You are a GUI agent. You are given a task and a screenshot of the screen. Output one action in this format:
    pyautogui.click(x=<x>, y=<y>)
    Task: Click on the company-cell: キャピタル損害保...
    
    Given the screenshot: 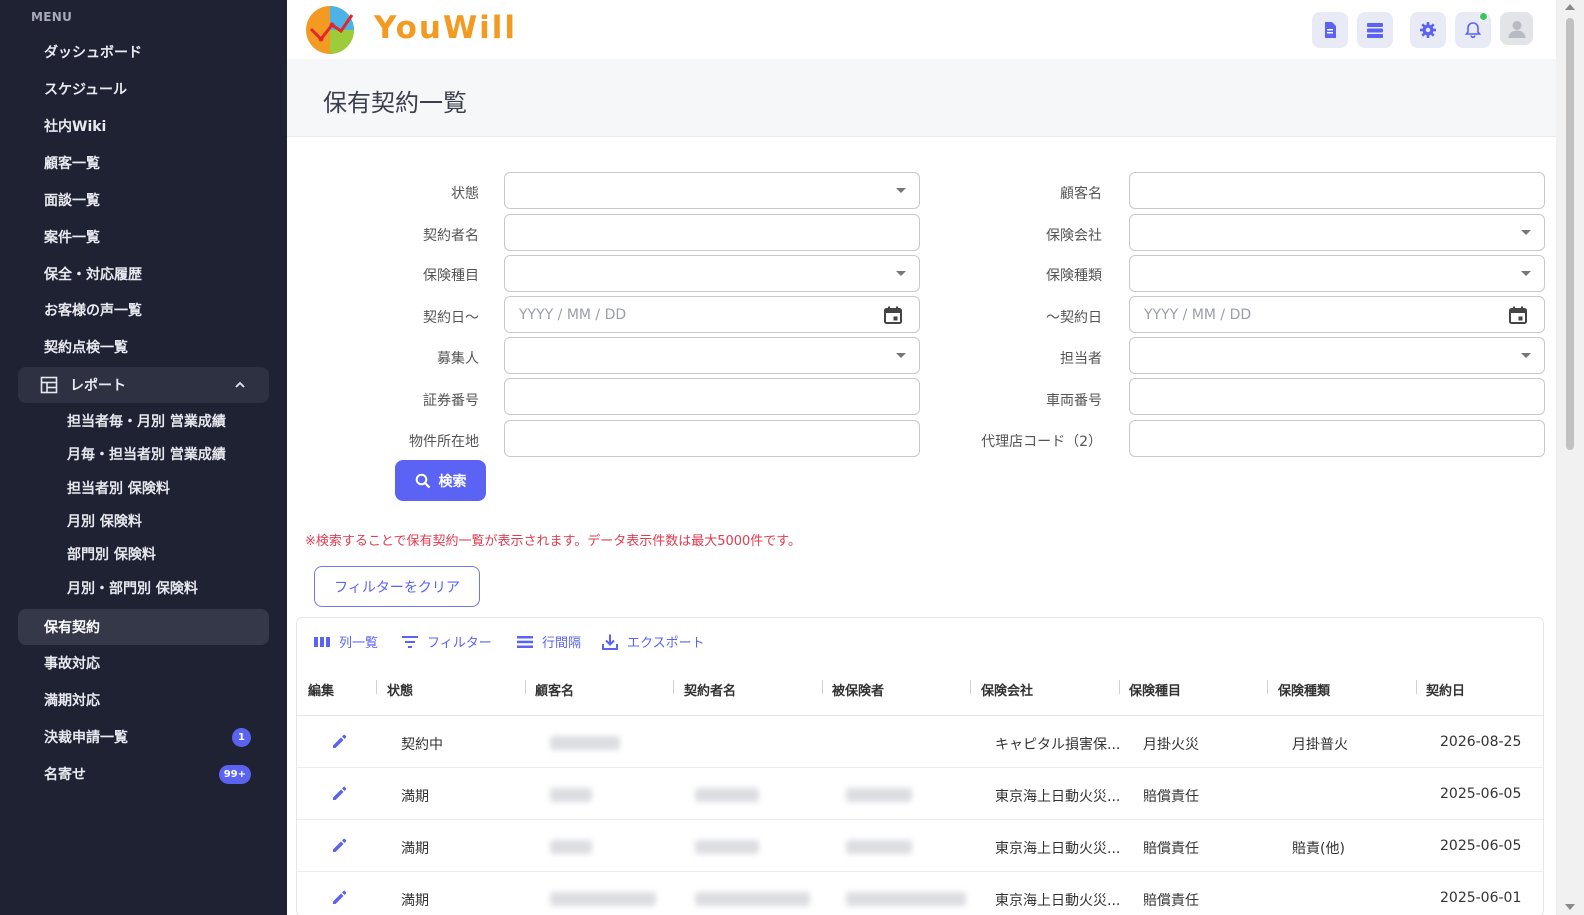 What is the action you would take?
    pyautogui.click(x=1058, y=745)
    